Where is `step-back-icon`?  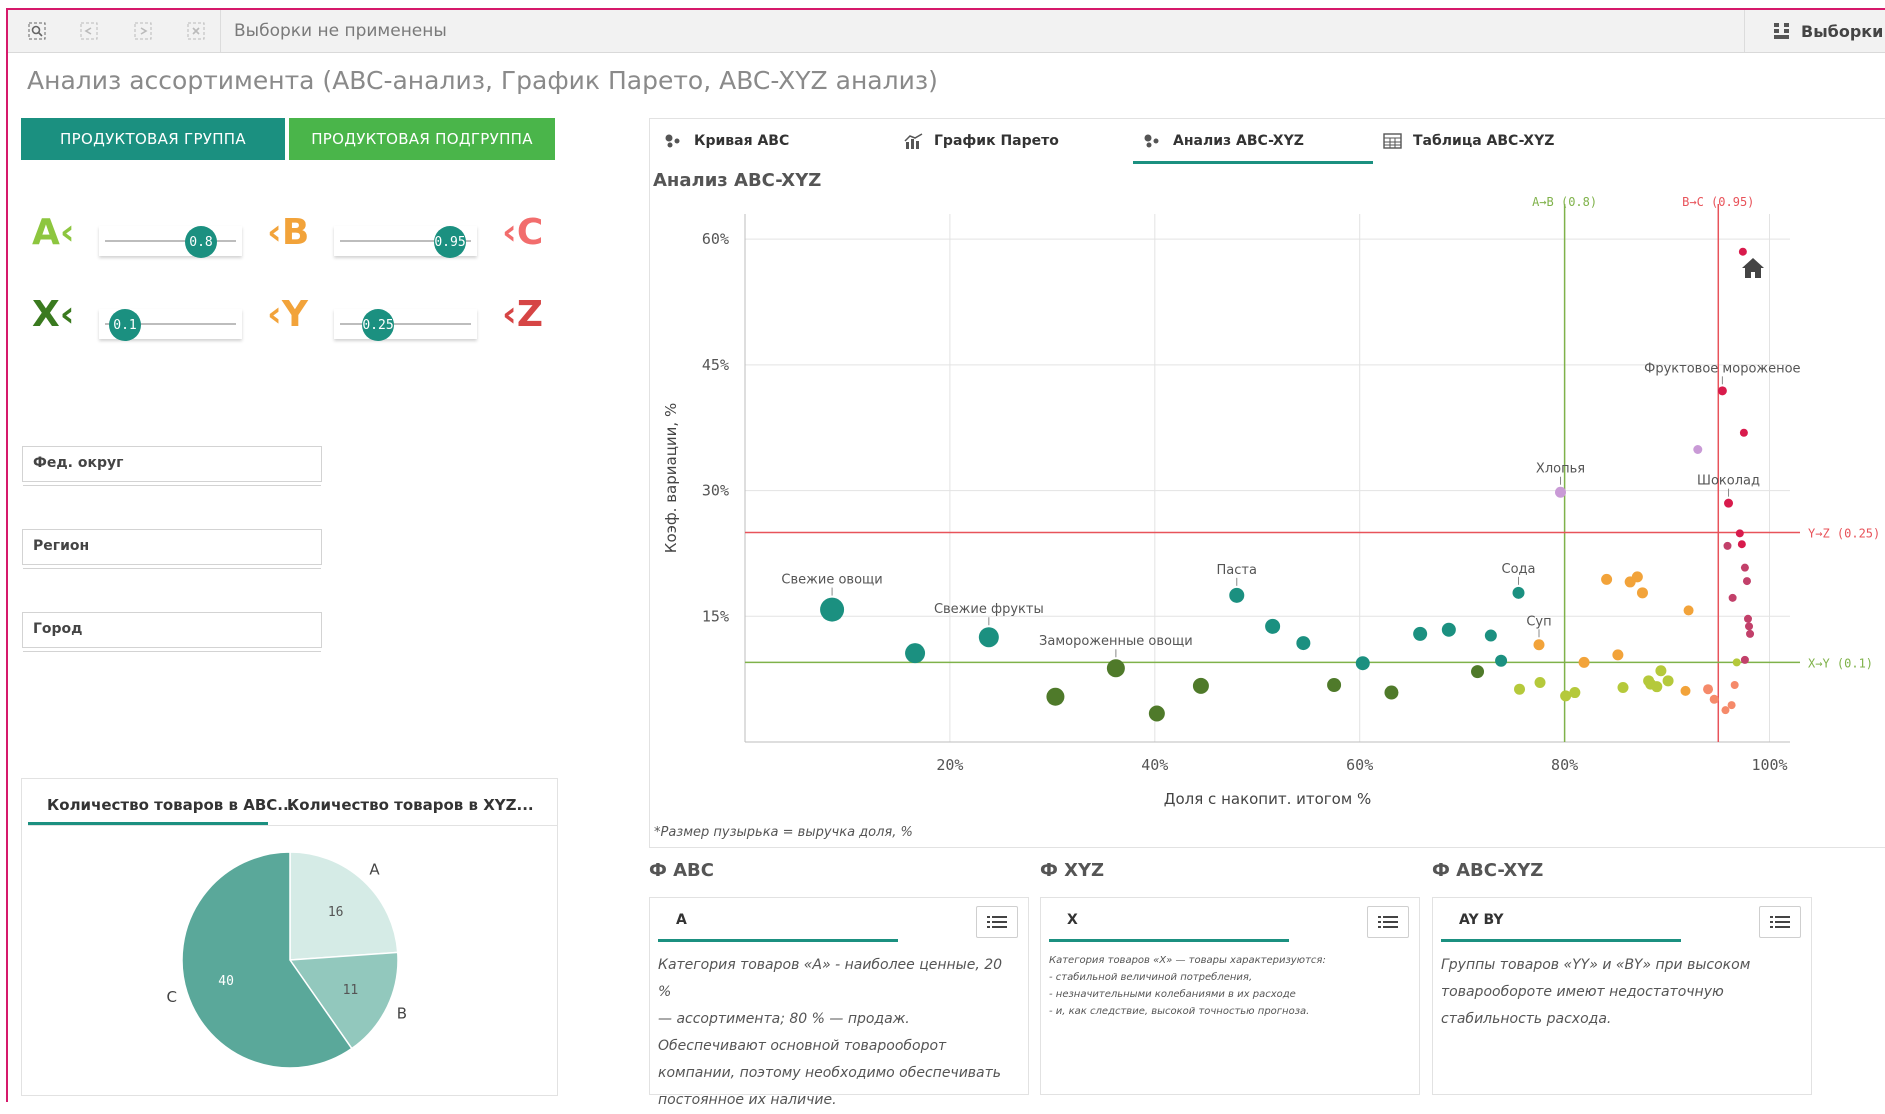
step-back-icon is located at coordinates (89, 31).